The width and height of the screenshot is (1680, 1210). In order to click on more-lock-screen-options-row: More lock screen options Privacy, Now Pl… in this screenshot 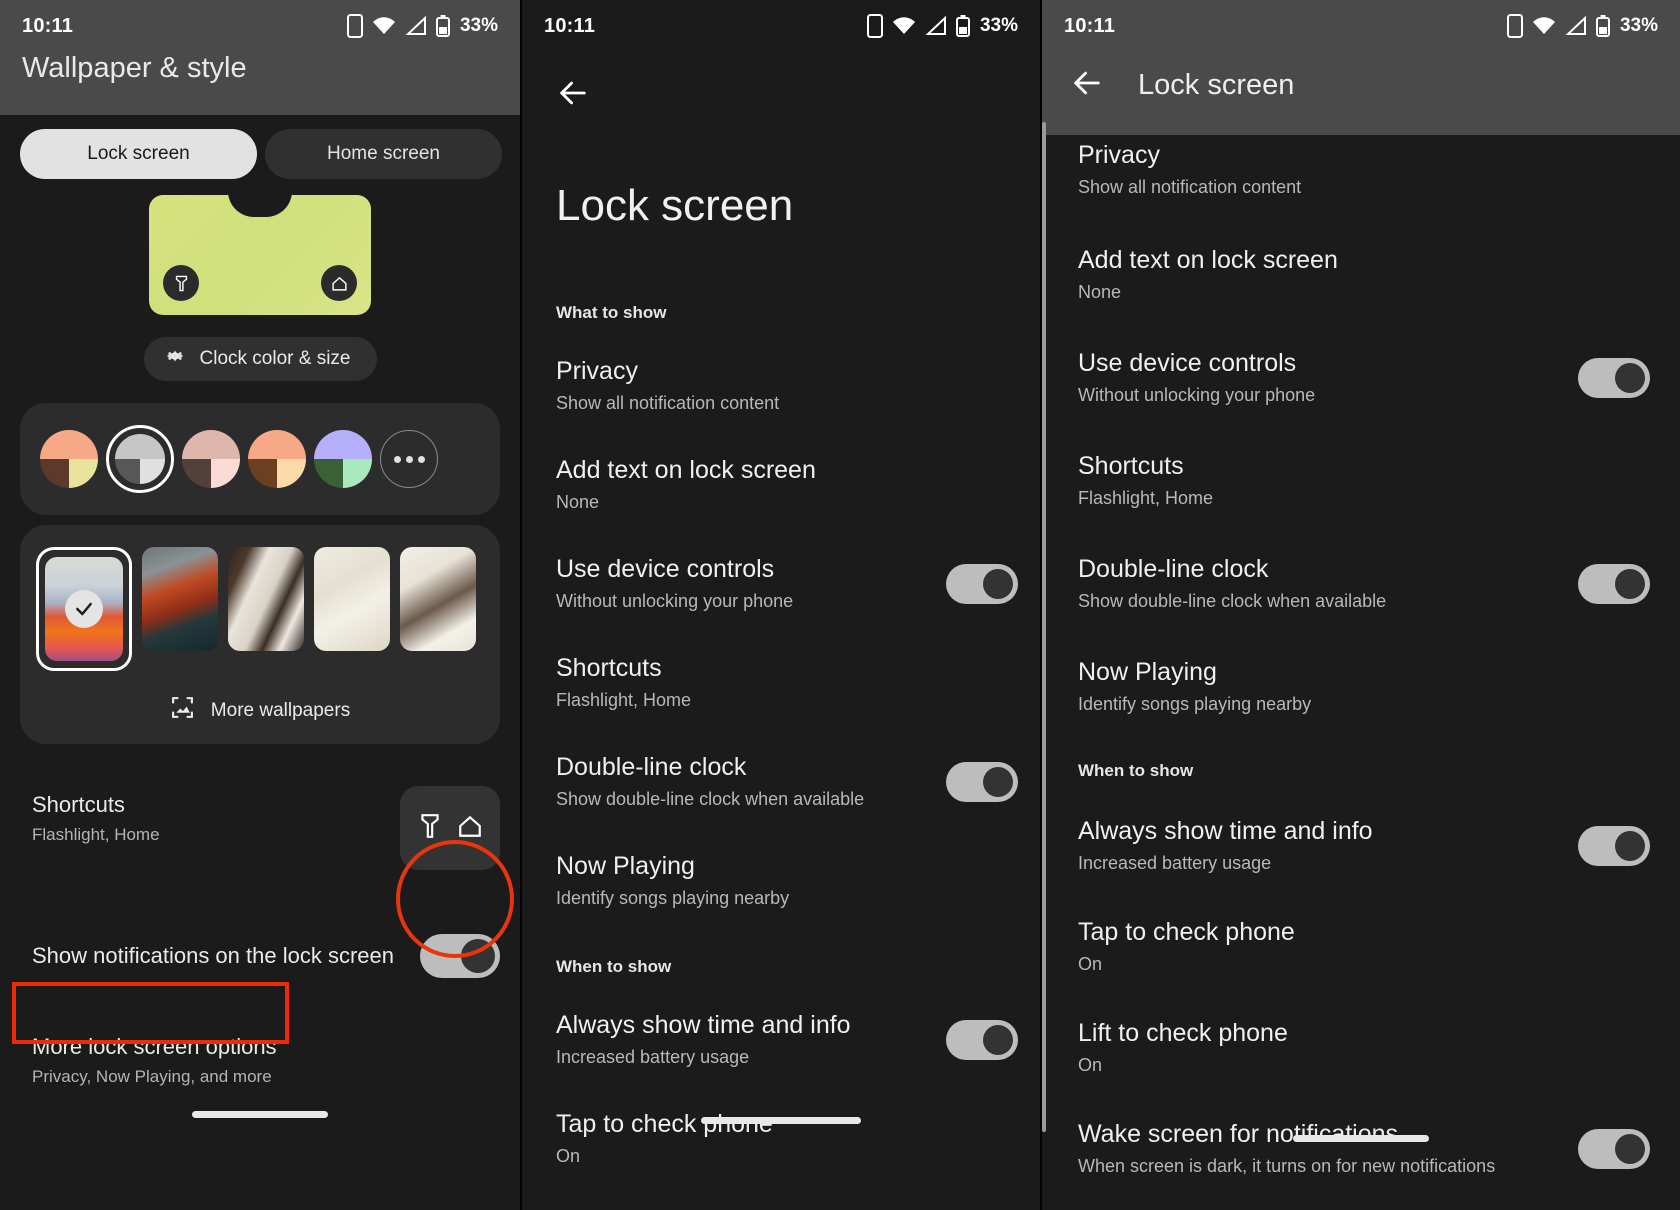, I will do `click(260, 1032)`.